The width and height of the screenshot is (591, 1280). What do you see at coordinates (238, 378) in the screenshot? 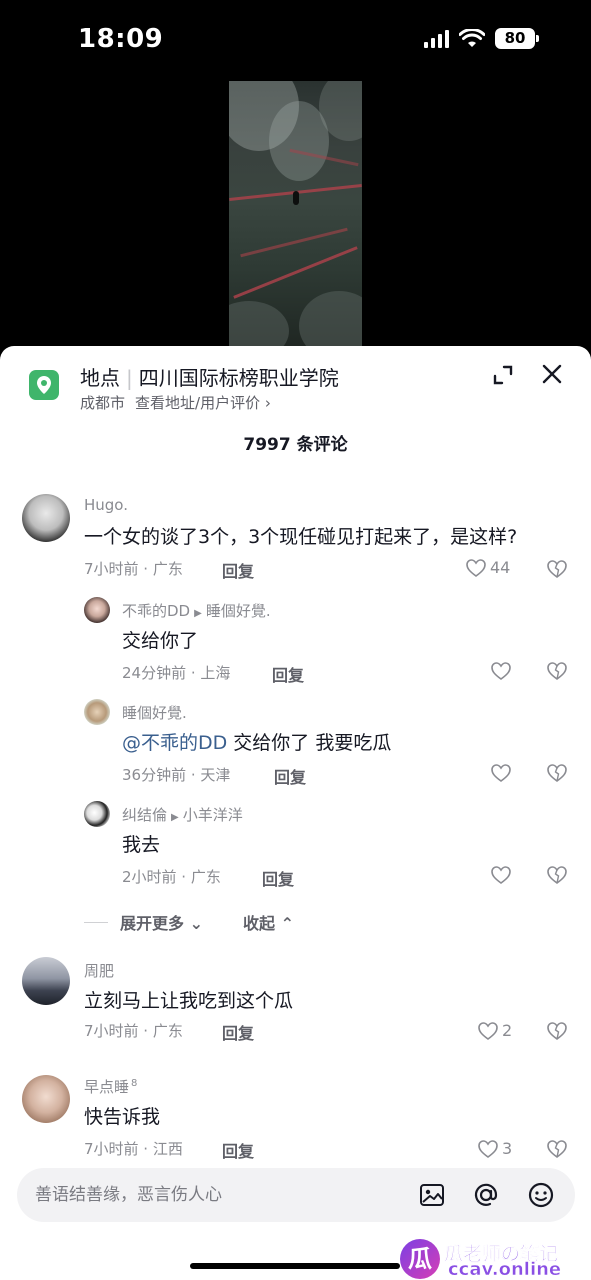
I see `location-name: 四川国际标榜职业学院` at bounding box center [238, 378].